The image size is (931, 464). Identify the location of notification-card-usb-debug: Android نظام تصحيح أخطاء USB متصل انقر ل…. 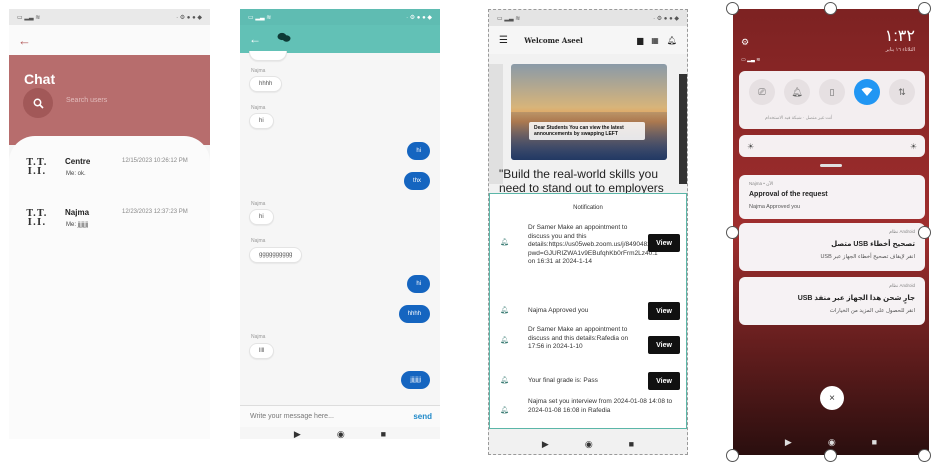
(832, 247).